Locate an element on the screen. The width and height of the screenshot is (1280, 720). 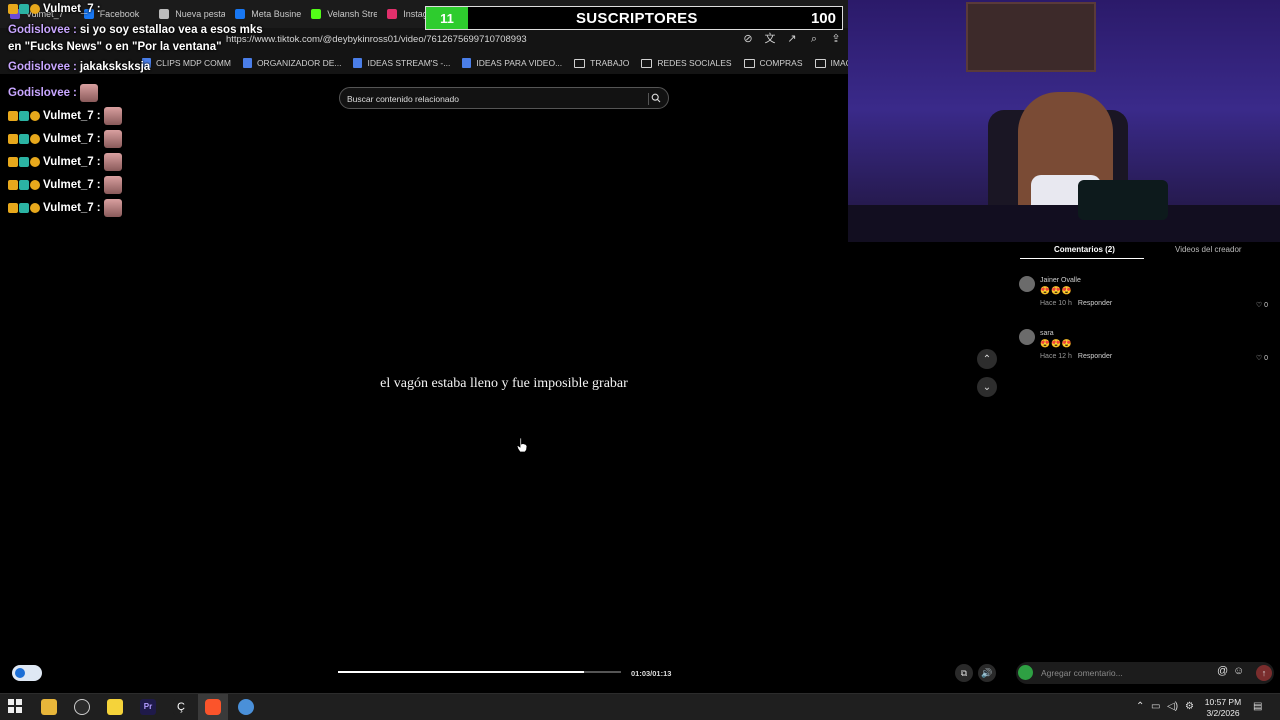
bookmark-item: COMPRAS is located at coordinates (773, 63).